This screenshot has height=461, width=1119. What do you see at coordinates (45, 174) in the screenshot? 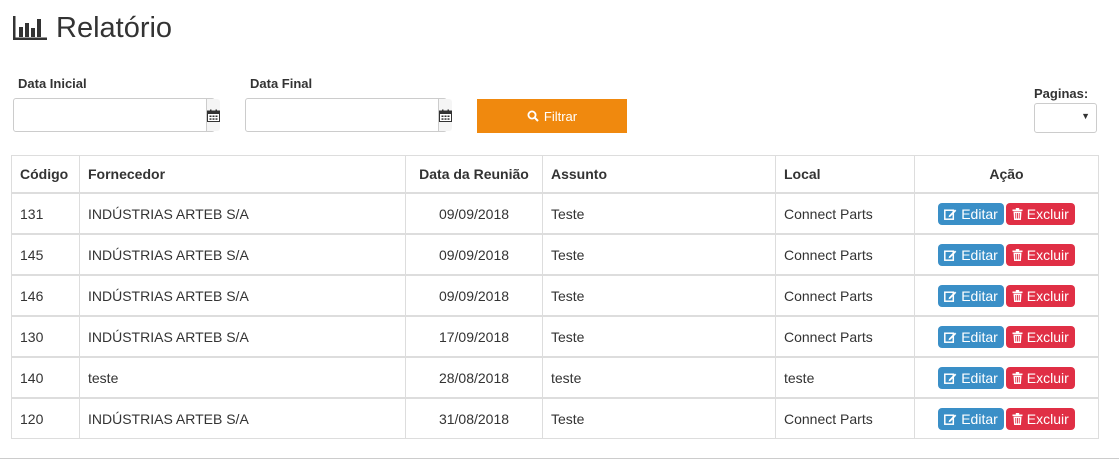
I see `column-header-code: Código` at bounding box center [45, 174].